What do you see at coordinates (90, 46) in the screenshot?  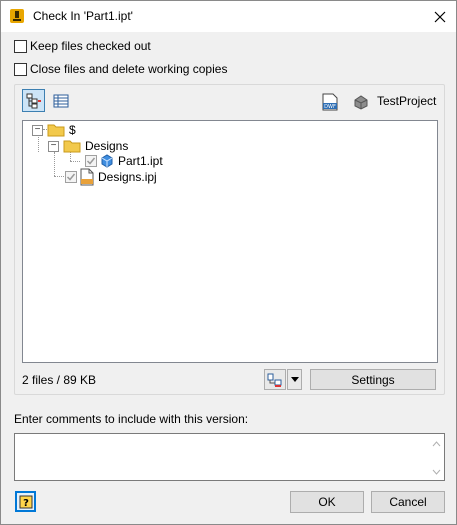 I see `keep-checked-out-label: Keep files checked out` at bounding box center [90, 46].